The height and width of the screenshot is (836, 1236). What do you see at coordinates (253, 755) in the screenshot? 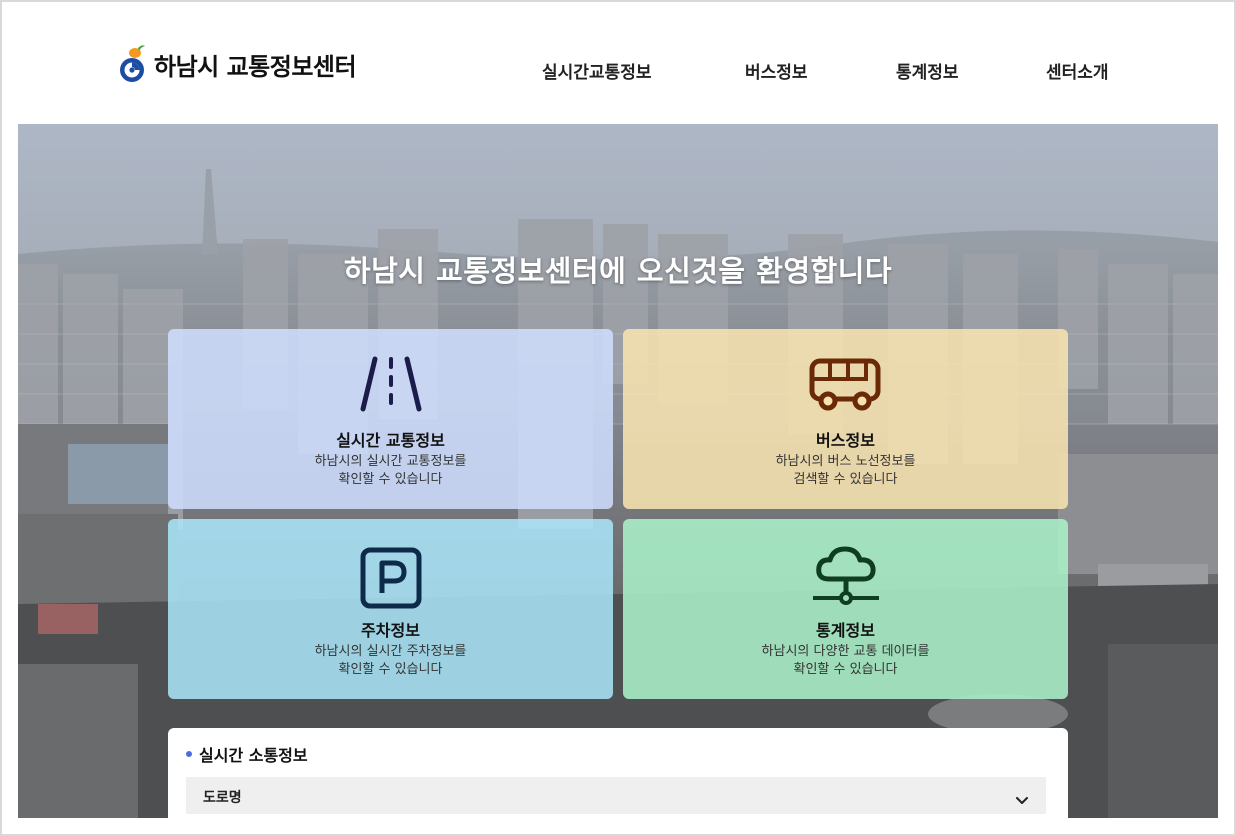
I see `panel-title-text: 실시간 소통정보` at bounding box center [253, 755].